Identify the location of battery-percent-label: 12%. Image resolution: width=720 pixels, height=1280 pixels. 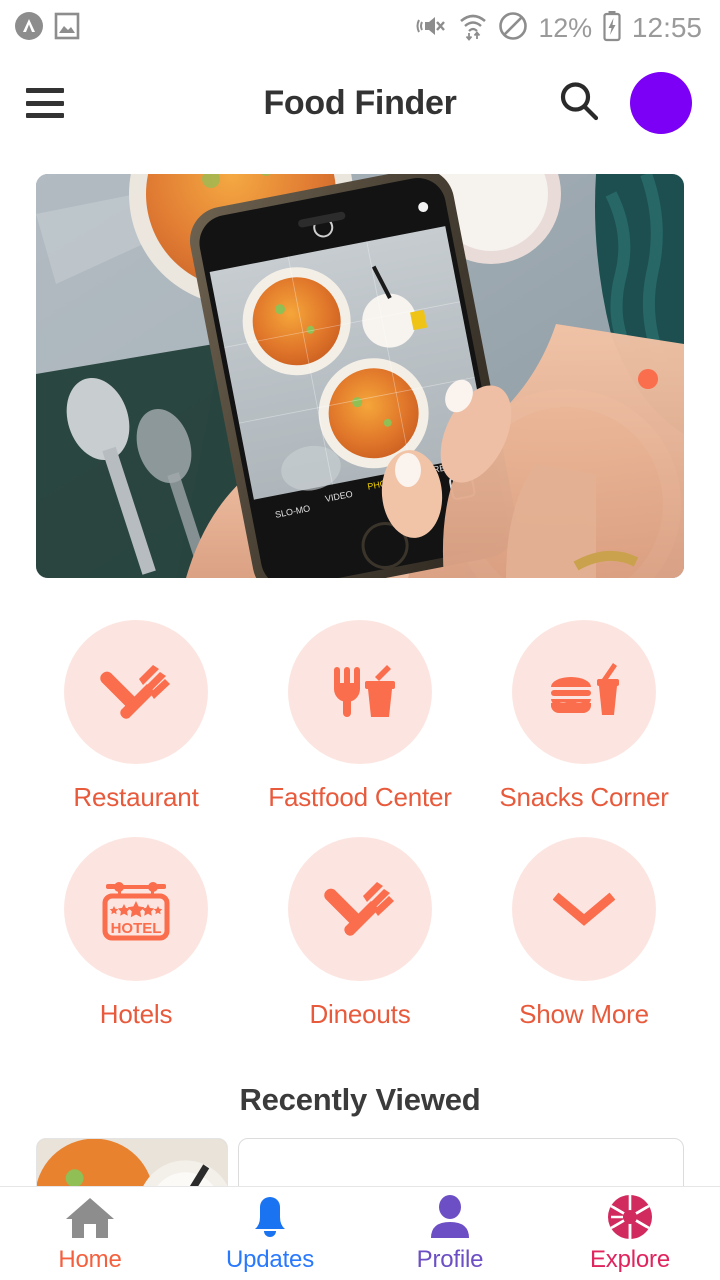
(565, 27).